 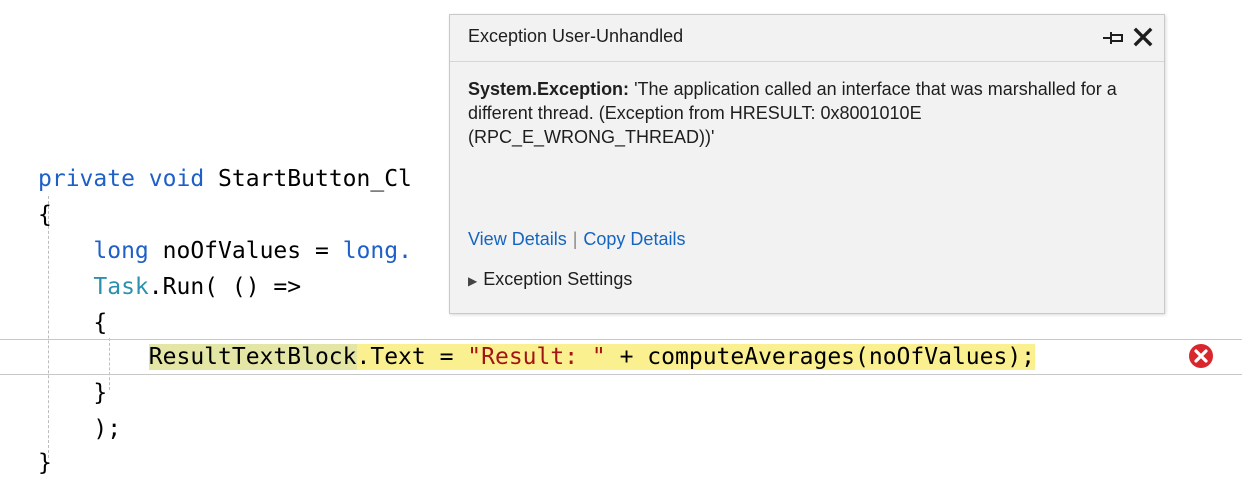 What do you see at coordinates (412, 357) in the screenshot?
I see `highlight-property: .Text =` at bounding box center [412, 357].